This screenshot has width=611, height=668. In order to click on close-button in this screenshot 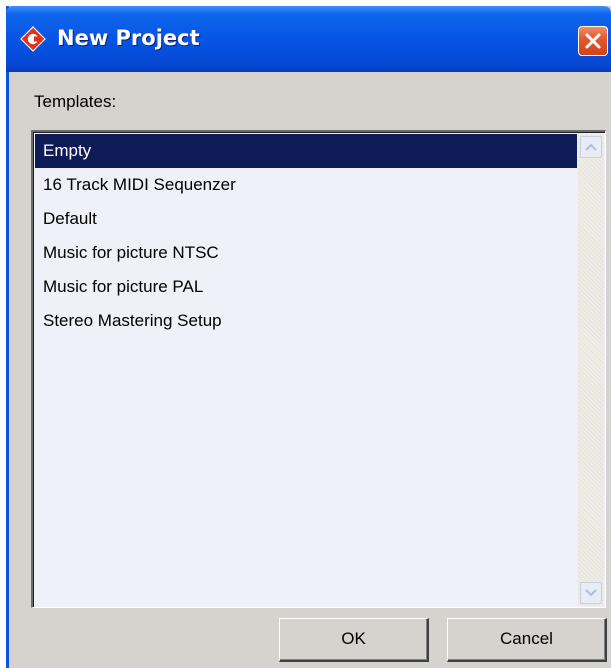, I will do `click(593, 41)`.